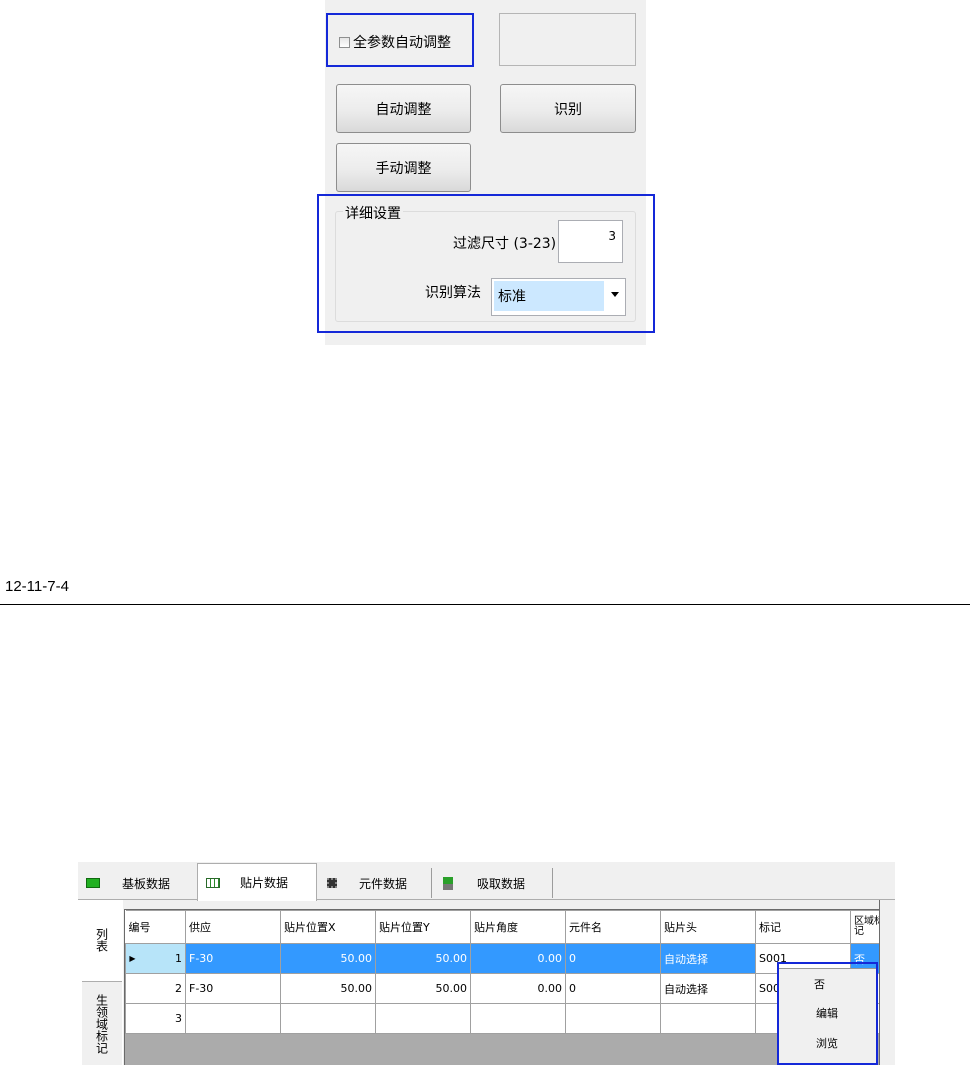 The image size is (970, 1065). I want to click on highlight-detail-frame, so click(486, 263).